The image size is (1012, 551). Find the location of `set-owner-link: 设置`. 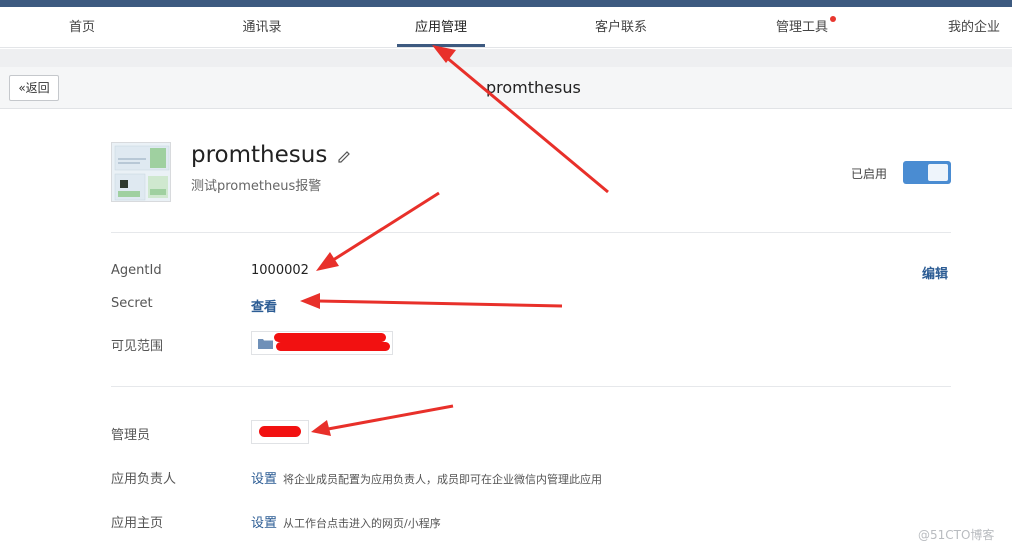

set-owner-link: 设置 is located at coordinates (264, 479).